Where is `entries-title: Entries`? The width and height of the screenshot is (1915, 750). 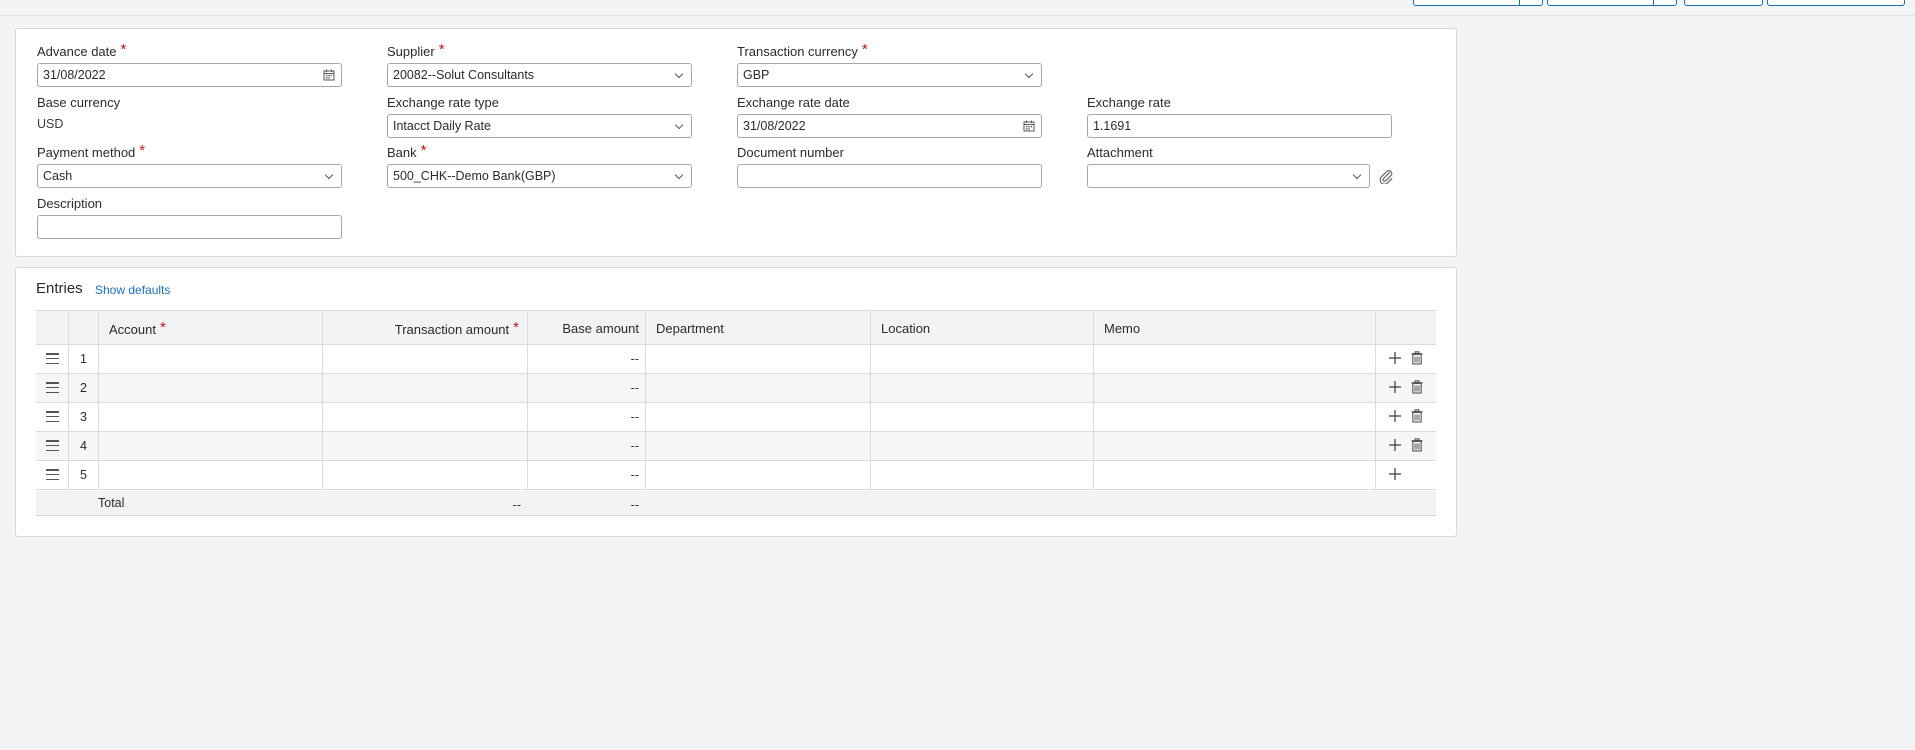
entries-title: Entries is located at coordinates (59, 288).